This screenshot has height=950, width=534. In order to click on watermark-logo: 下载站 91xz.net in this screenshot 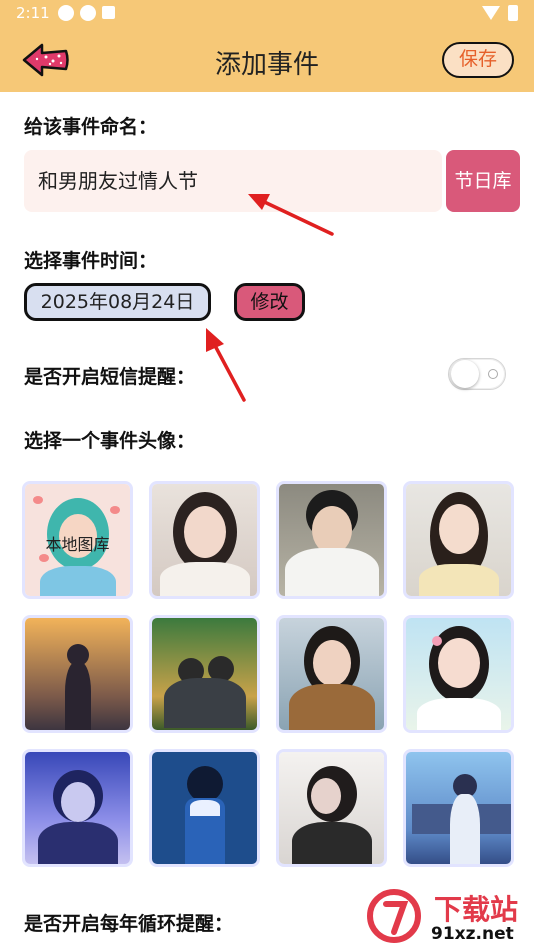, I will do `click(449, 918)`.